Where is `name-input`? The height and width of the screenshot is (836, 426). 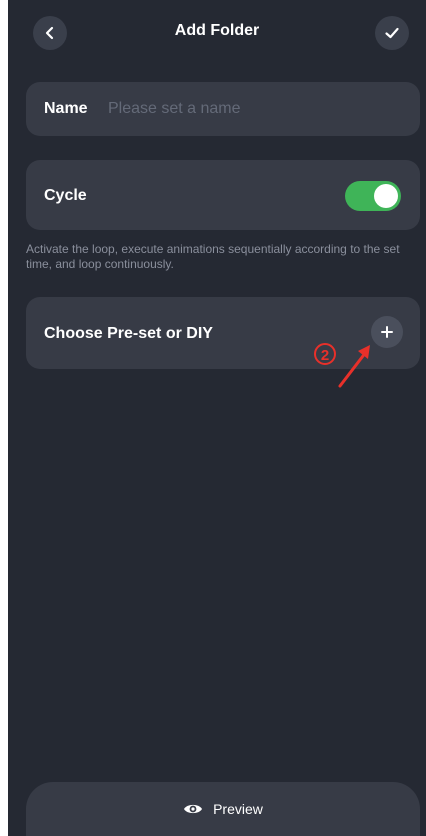
name-input is located at coordinates (248, 109).